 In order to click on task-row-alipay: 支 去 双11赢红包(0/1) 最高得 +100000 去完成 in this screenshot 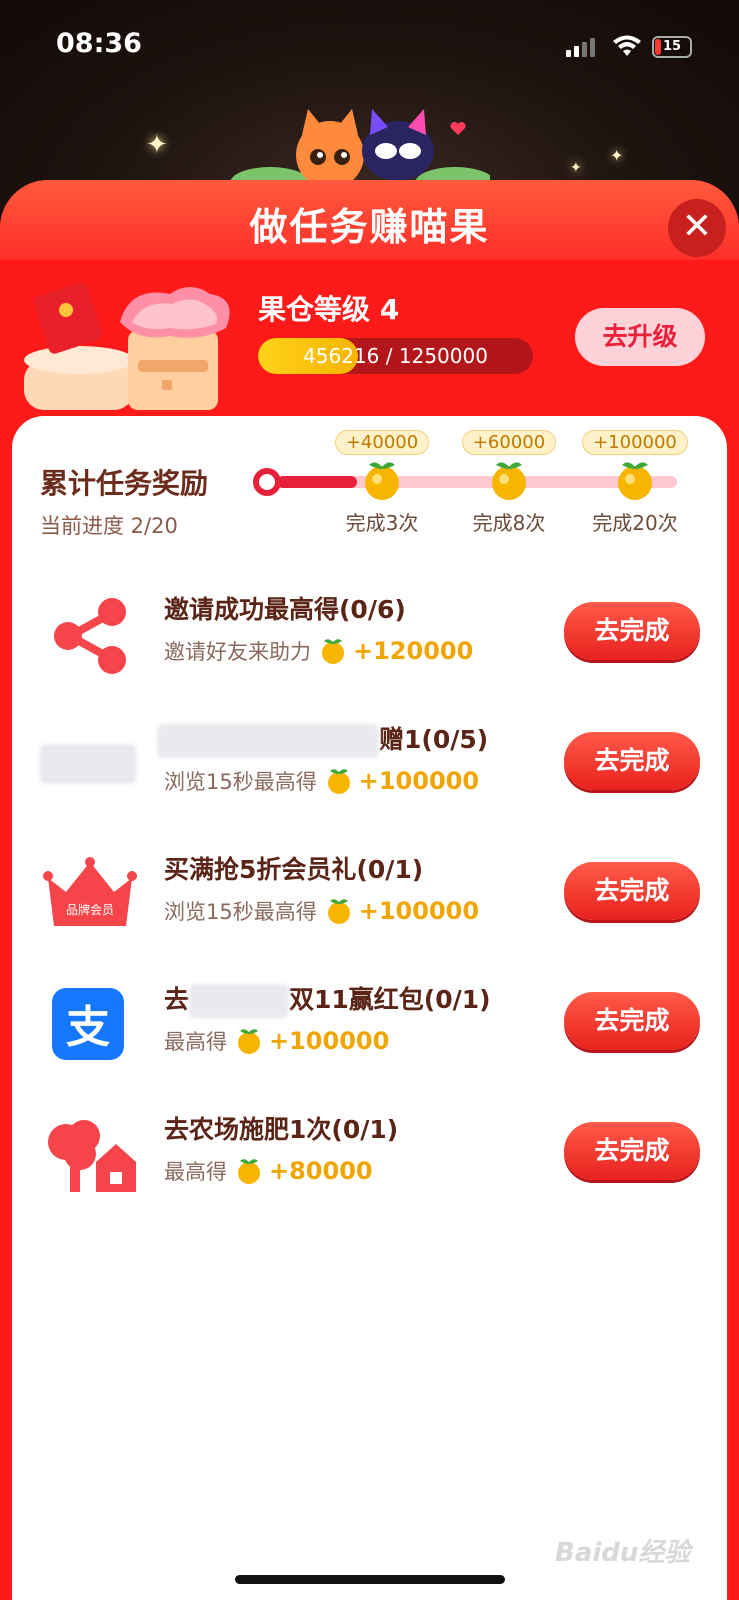, I will do `click(369, 1031)`.